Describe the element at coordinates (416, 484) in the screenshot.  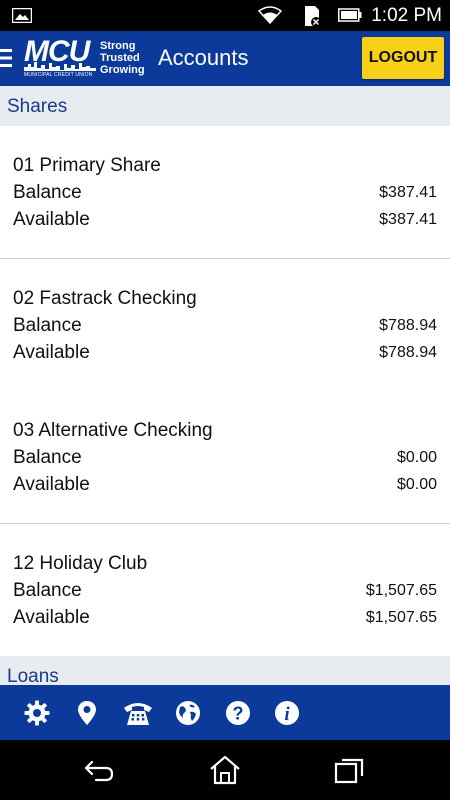
I see `available-value: $0.00` at that location.